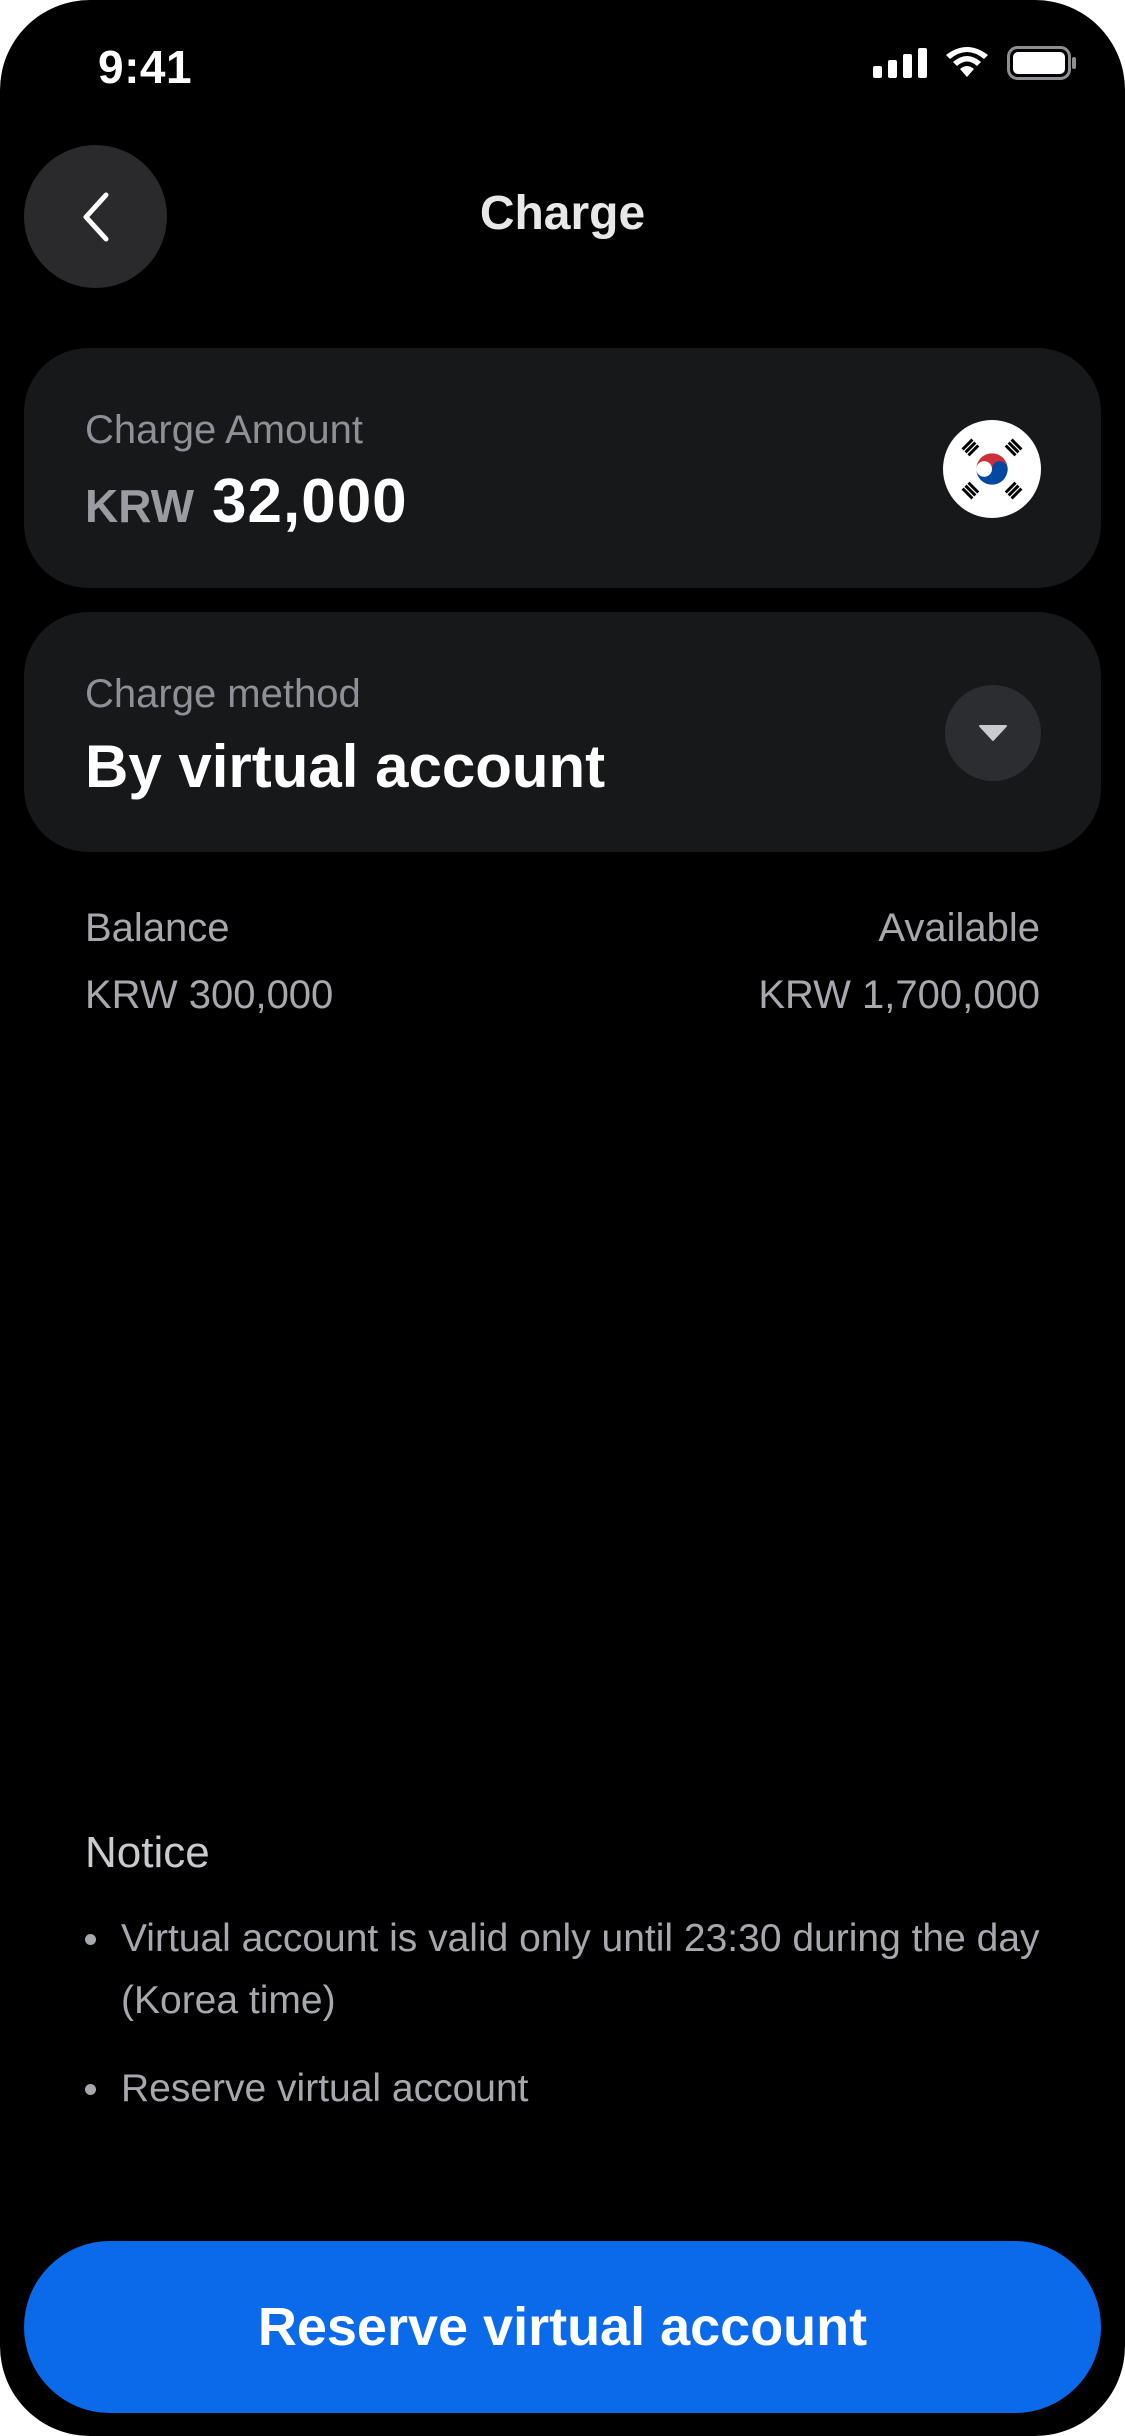  I want to click on battery-icon, so click(1041, 63).